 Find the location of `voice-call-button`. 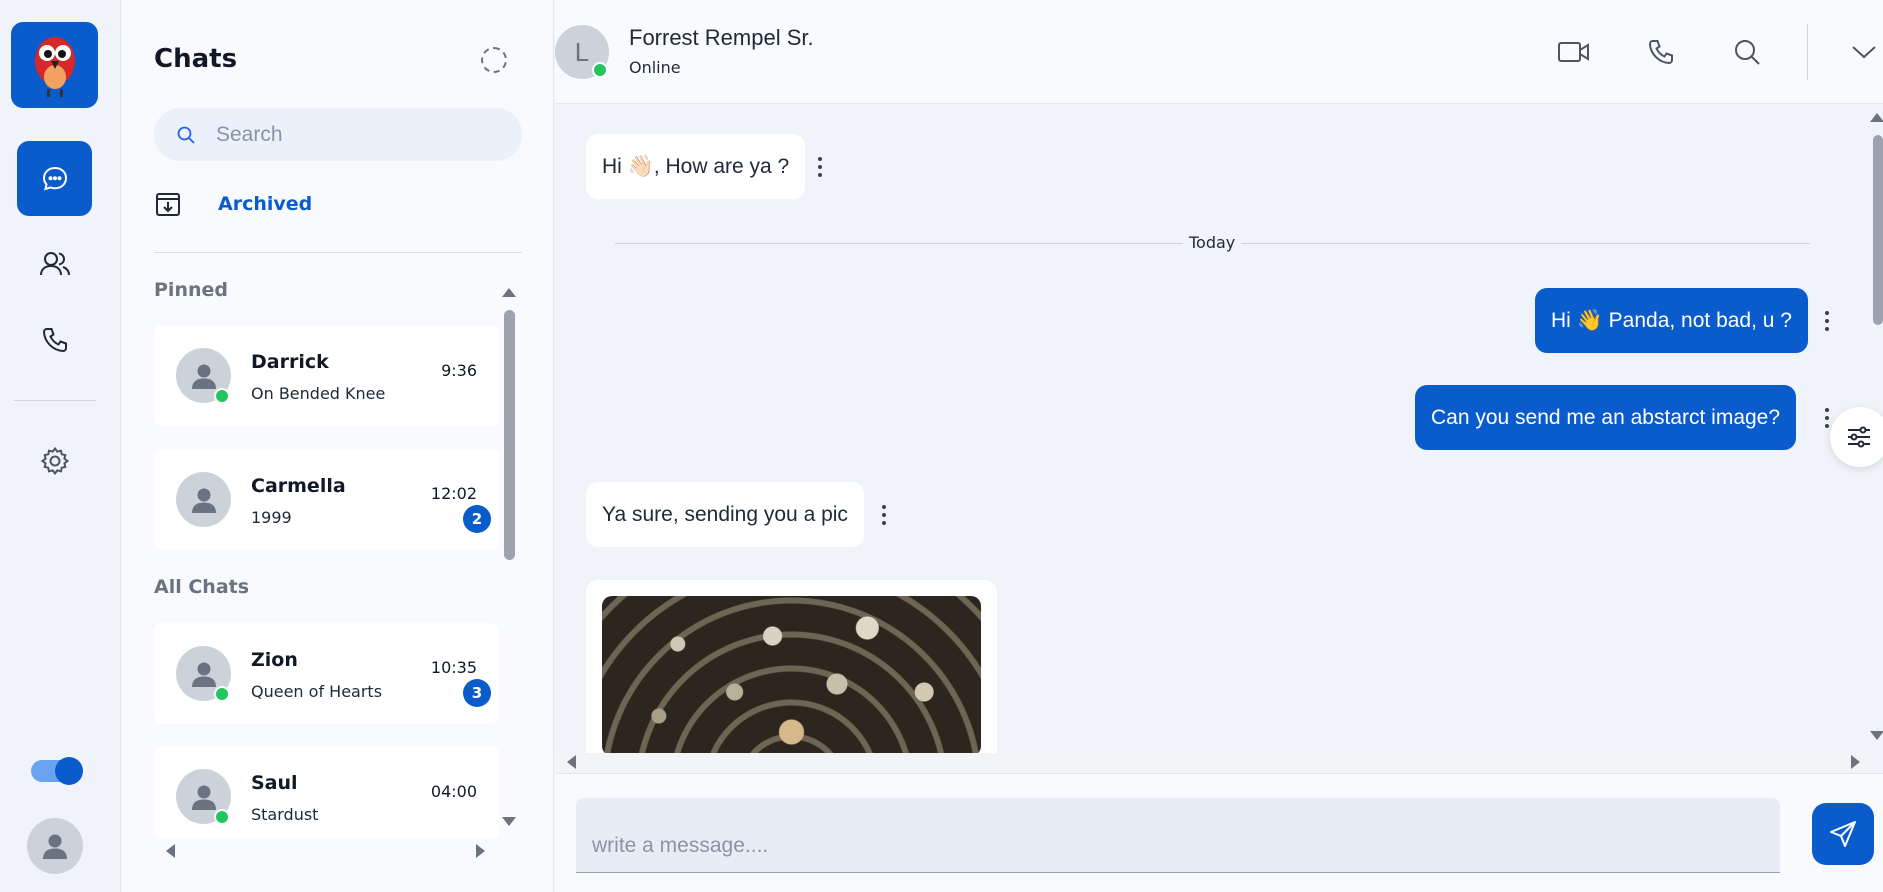

voice-call-button is located at coordinates (1661, 52).